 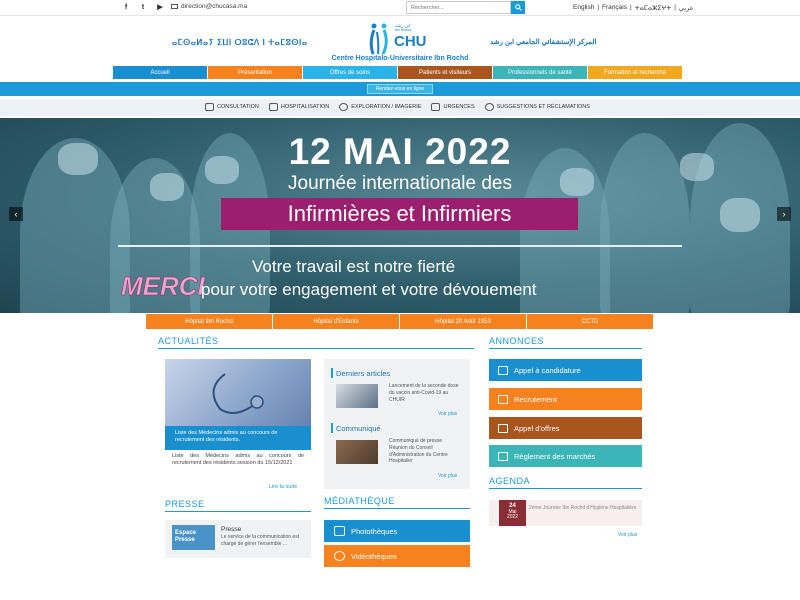 I want to click on hero-divider, so click(x=400, y=246).